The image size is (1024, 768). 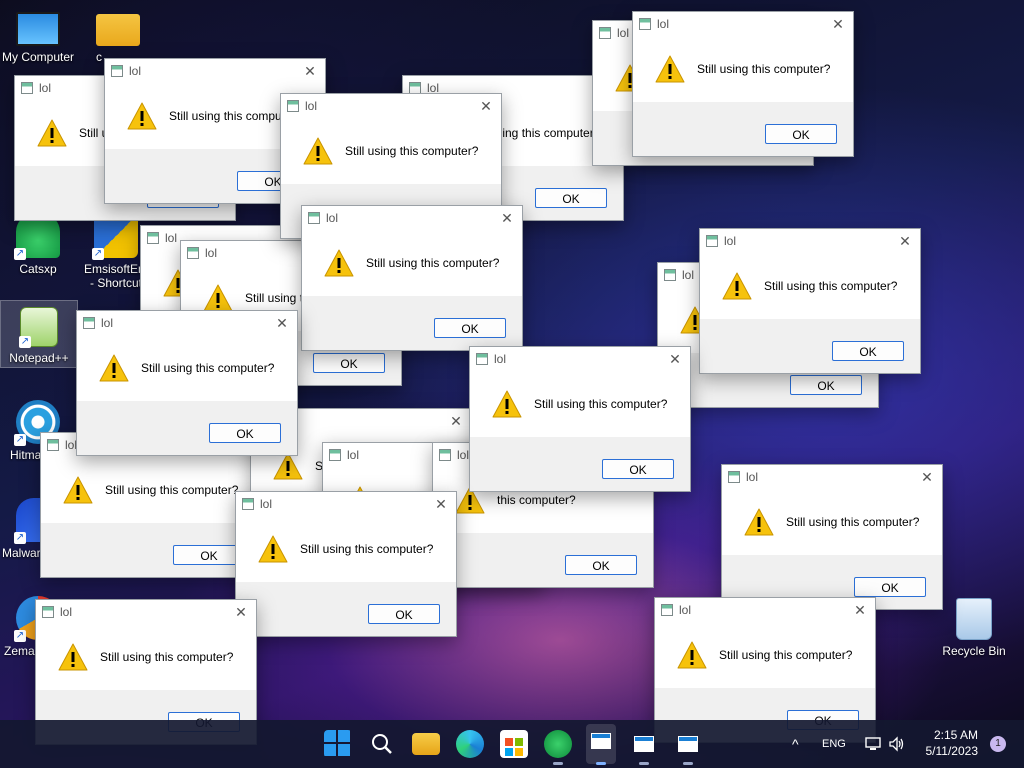 What do you see at coordinates (998, 744) in the screenshot?
I see `notification-badge: 1` at bounding box center [998, 744].